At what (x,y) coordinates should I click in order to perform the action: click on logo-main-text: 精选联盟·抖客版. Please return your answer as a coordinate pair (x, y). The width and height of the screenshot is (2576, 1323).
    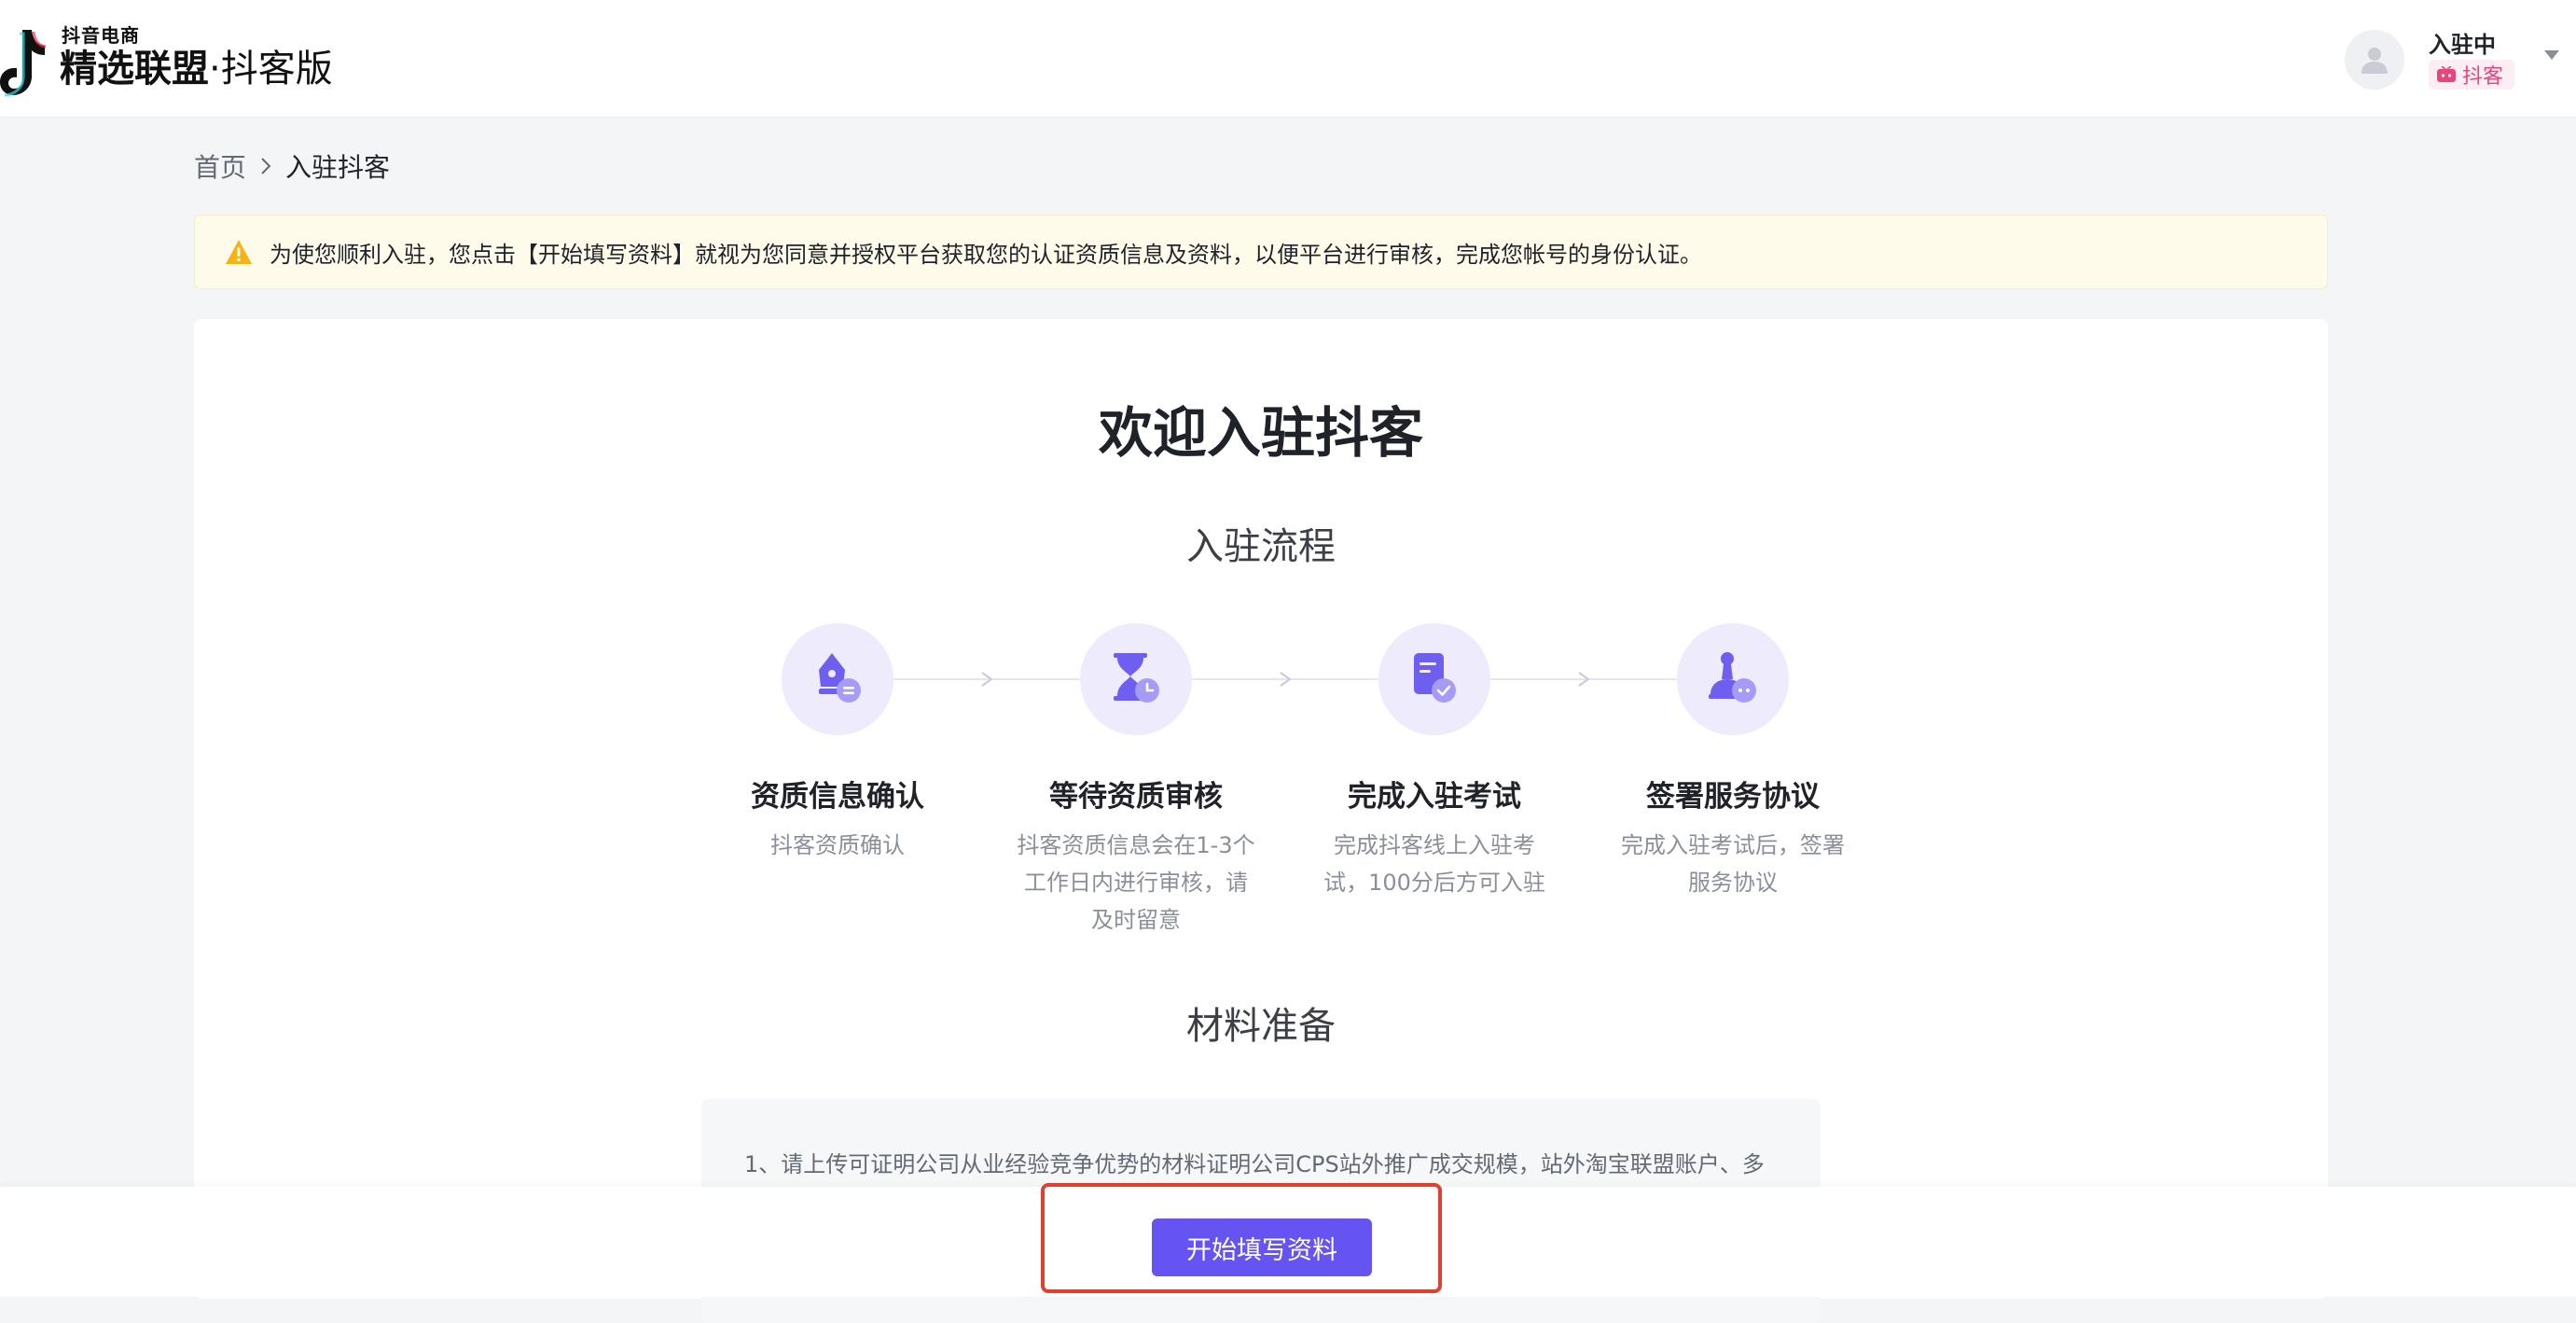
    Looking at the image, I should click on (196, 69).